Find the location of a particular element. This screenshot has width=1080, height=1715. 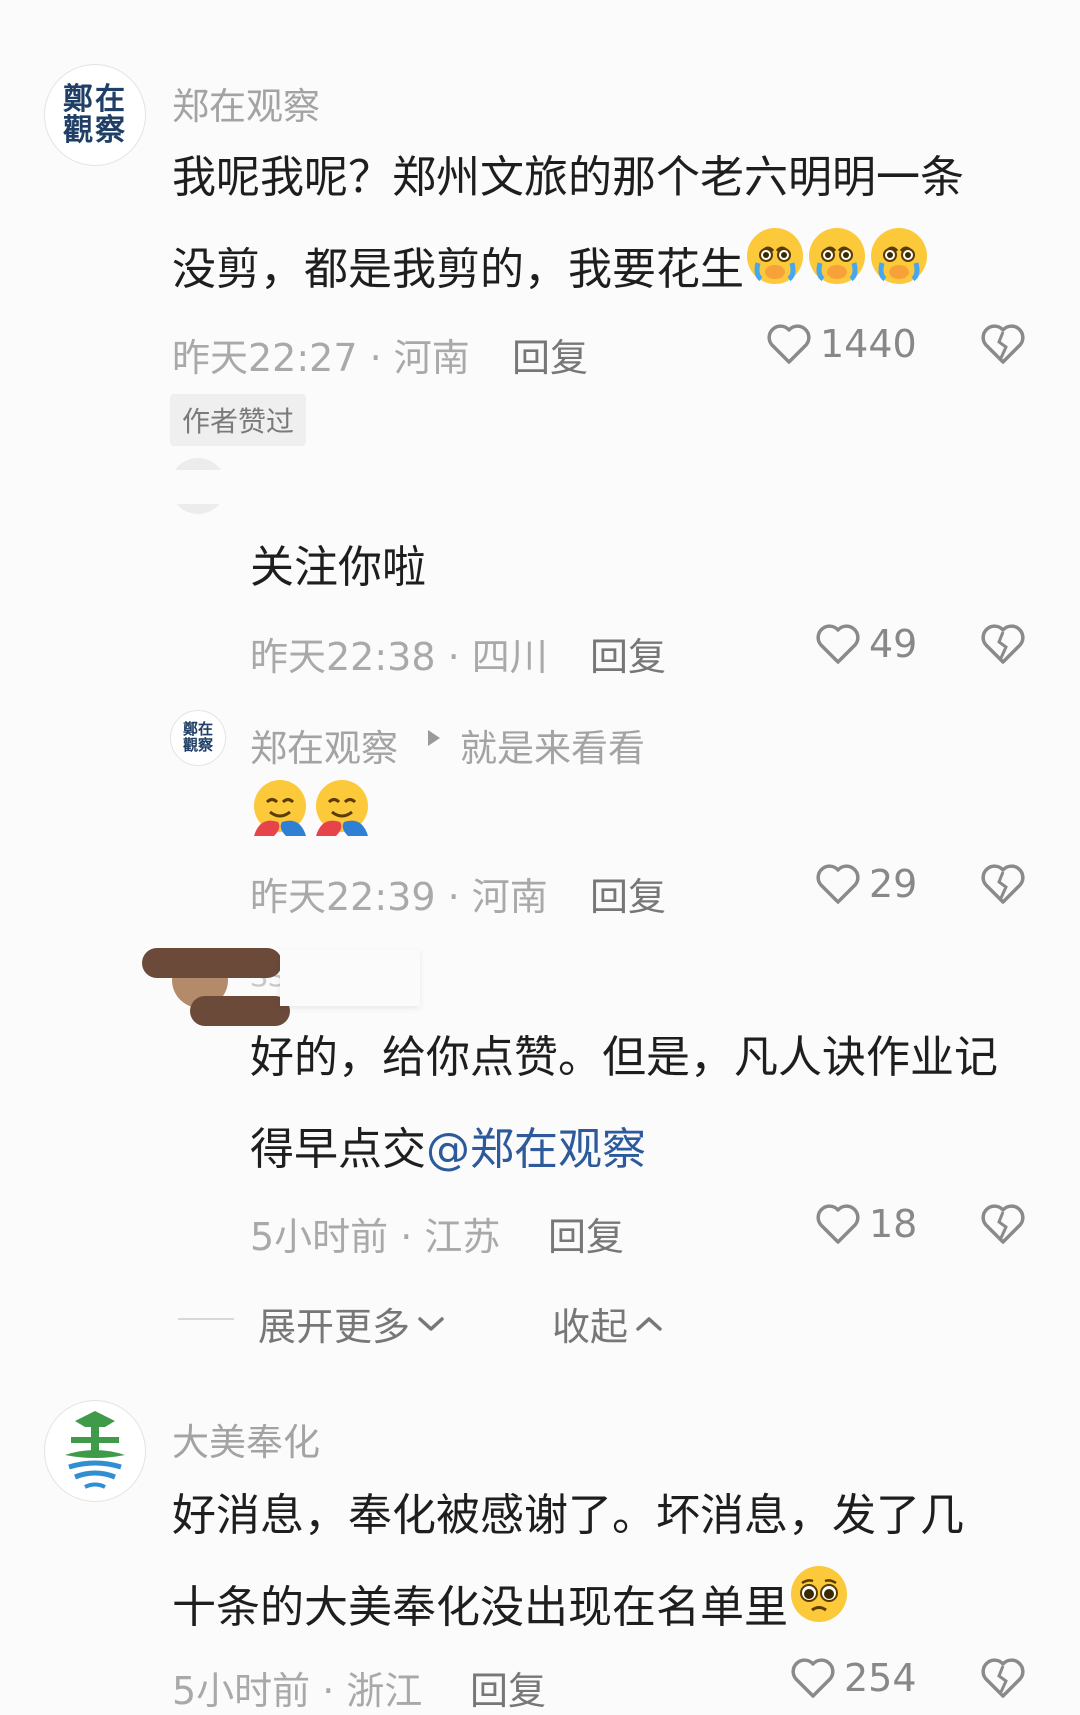

reply-arrow-icon is located at coordinates (434, 738).